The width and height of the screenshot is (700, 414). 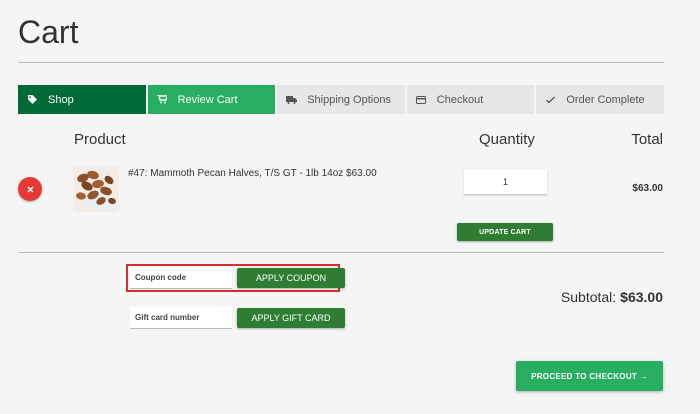 What do you see at coordinates (291, 318) in the screenshot?
I see `apply-gift-card-button: APPLY GIFT CARD` at bounding box center [291, 318].